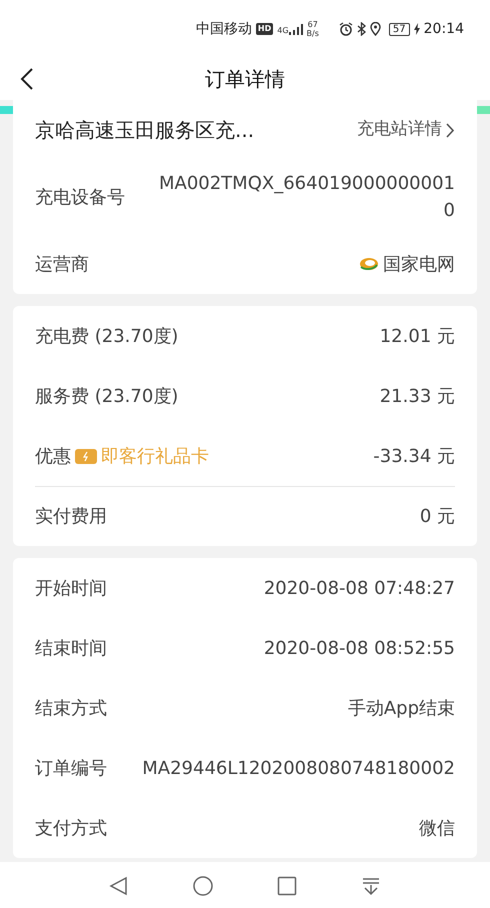 The width and height of the screenshot is (490, 908). What do you see at coordinates (71, 708) in the screenshot?
I see `field-label: 结束方式` at bounding box center [71, 708].